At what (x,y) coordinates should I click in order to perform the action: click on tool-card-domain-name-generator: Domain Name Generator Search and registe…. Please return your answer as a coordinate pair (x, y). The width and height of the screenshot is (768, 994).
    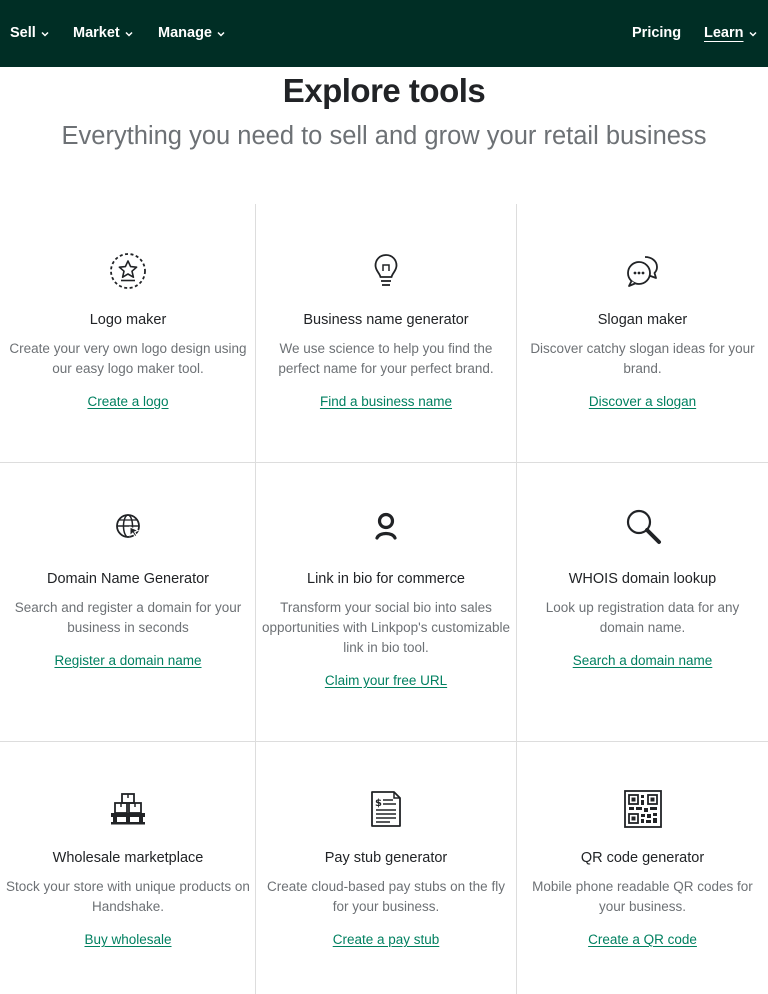
    Looking at the image, I should click on (128, 602).